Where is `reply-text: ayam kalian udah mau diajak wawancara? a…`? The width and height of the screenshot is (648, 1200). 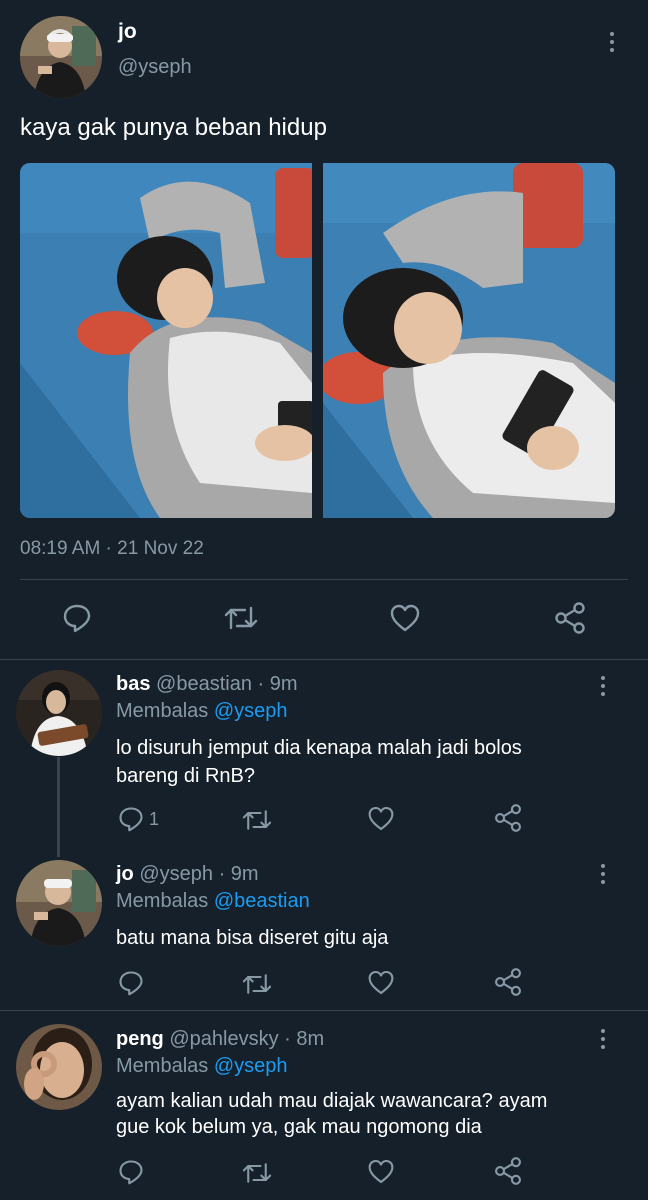
reply-text: ayam kalian udah mau diajak wawancara? a… is located at coordinates (331, 1114).